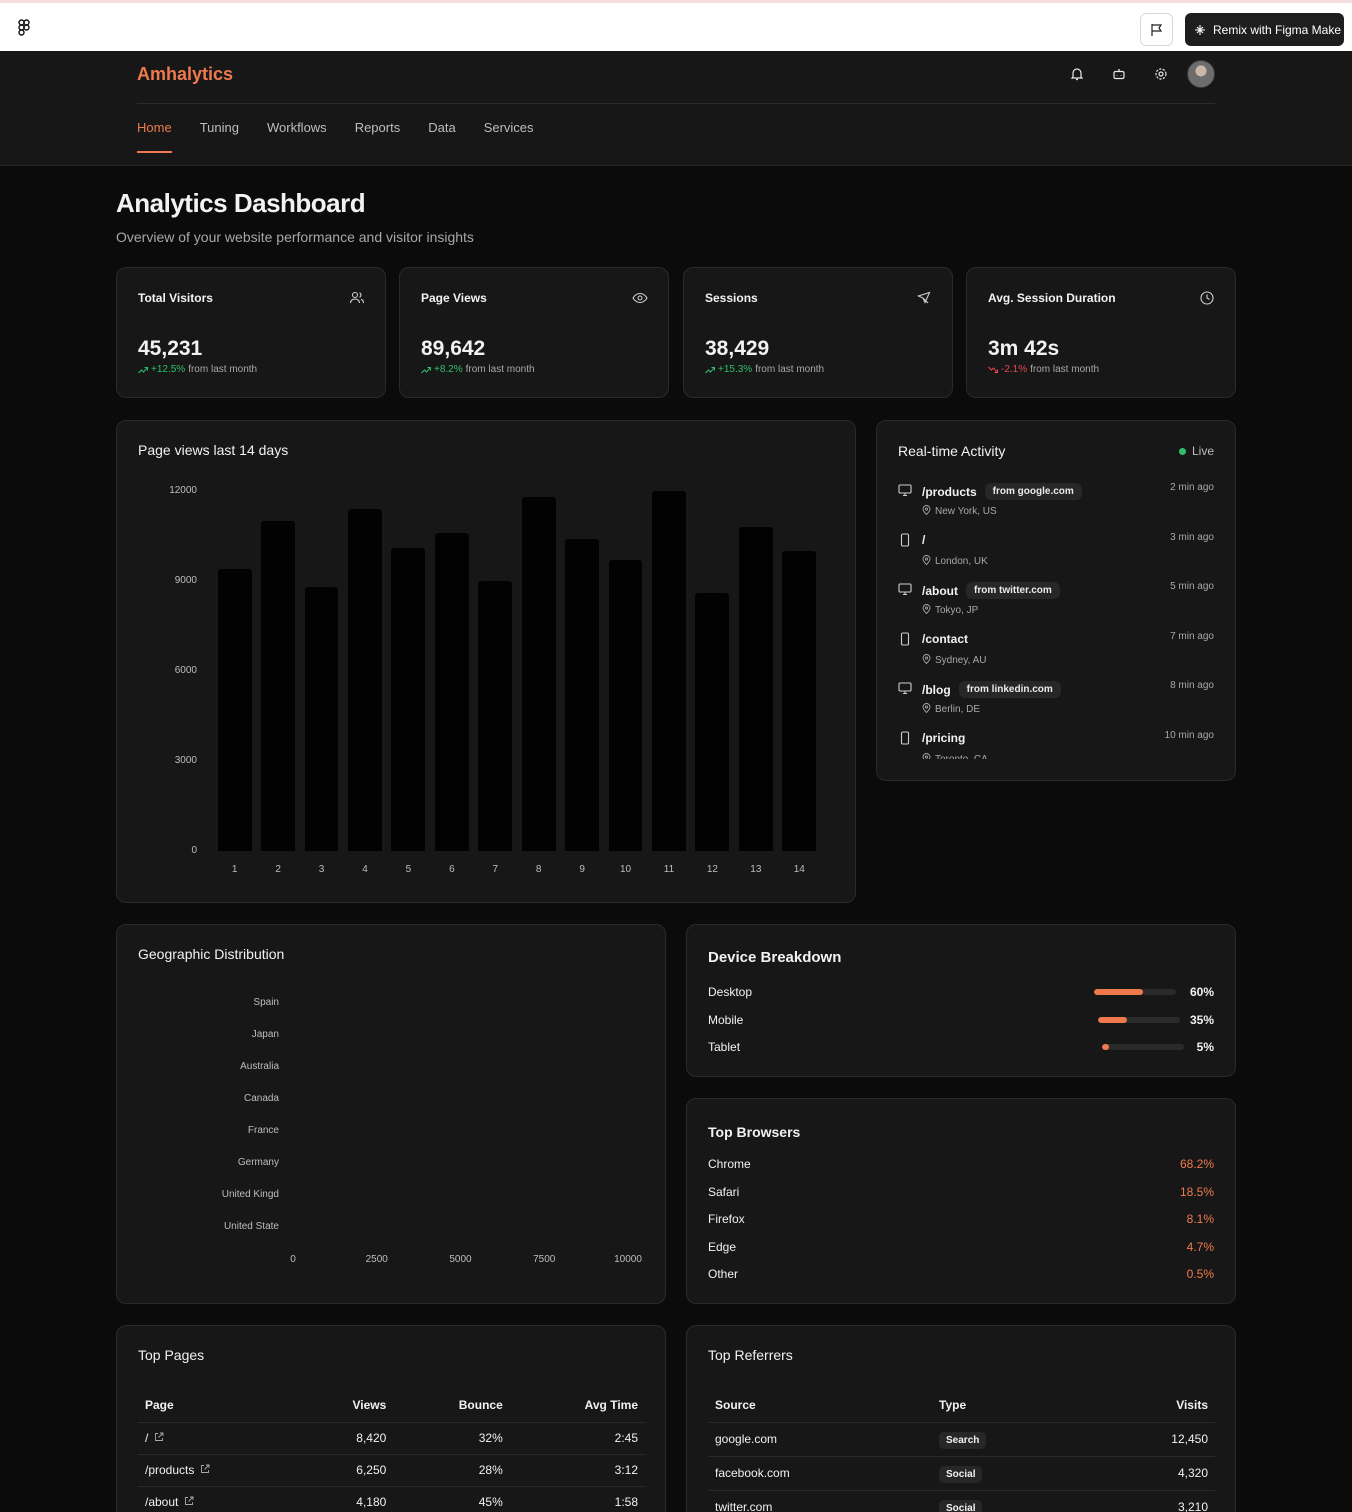 The width and height of the screenshot is (1352, 1512). What do you see at coordinates (724, 1047) in the screenshot?
I see `device-name: Tablet` at bounding box center [724, 1047].